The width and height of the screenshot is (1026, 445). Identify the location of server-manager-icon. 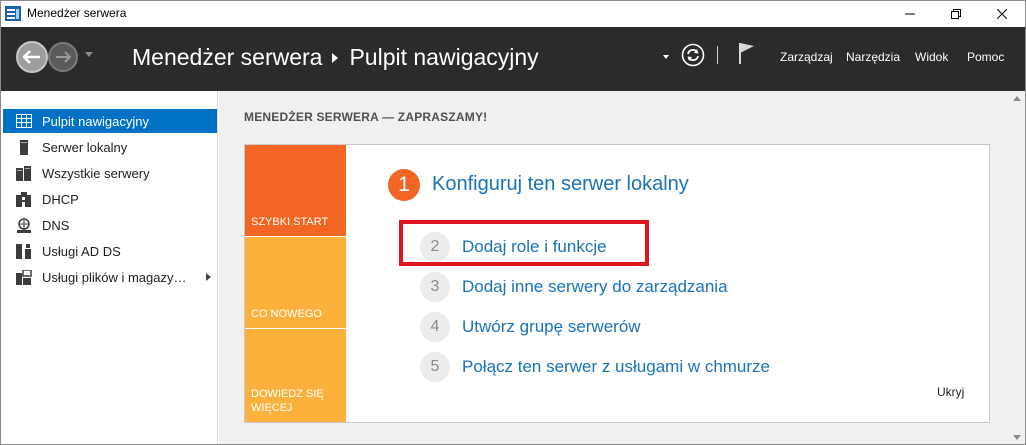
(13, 13).